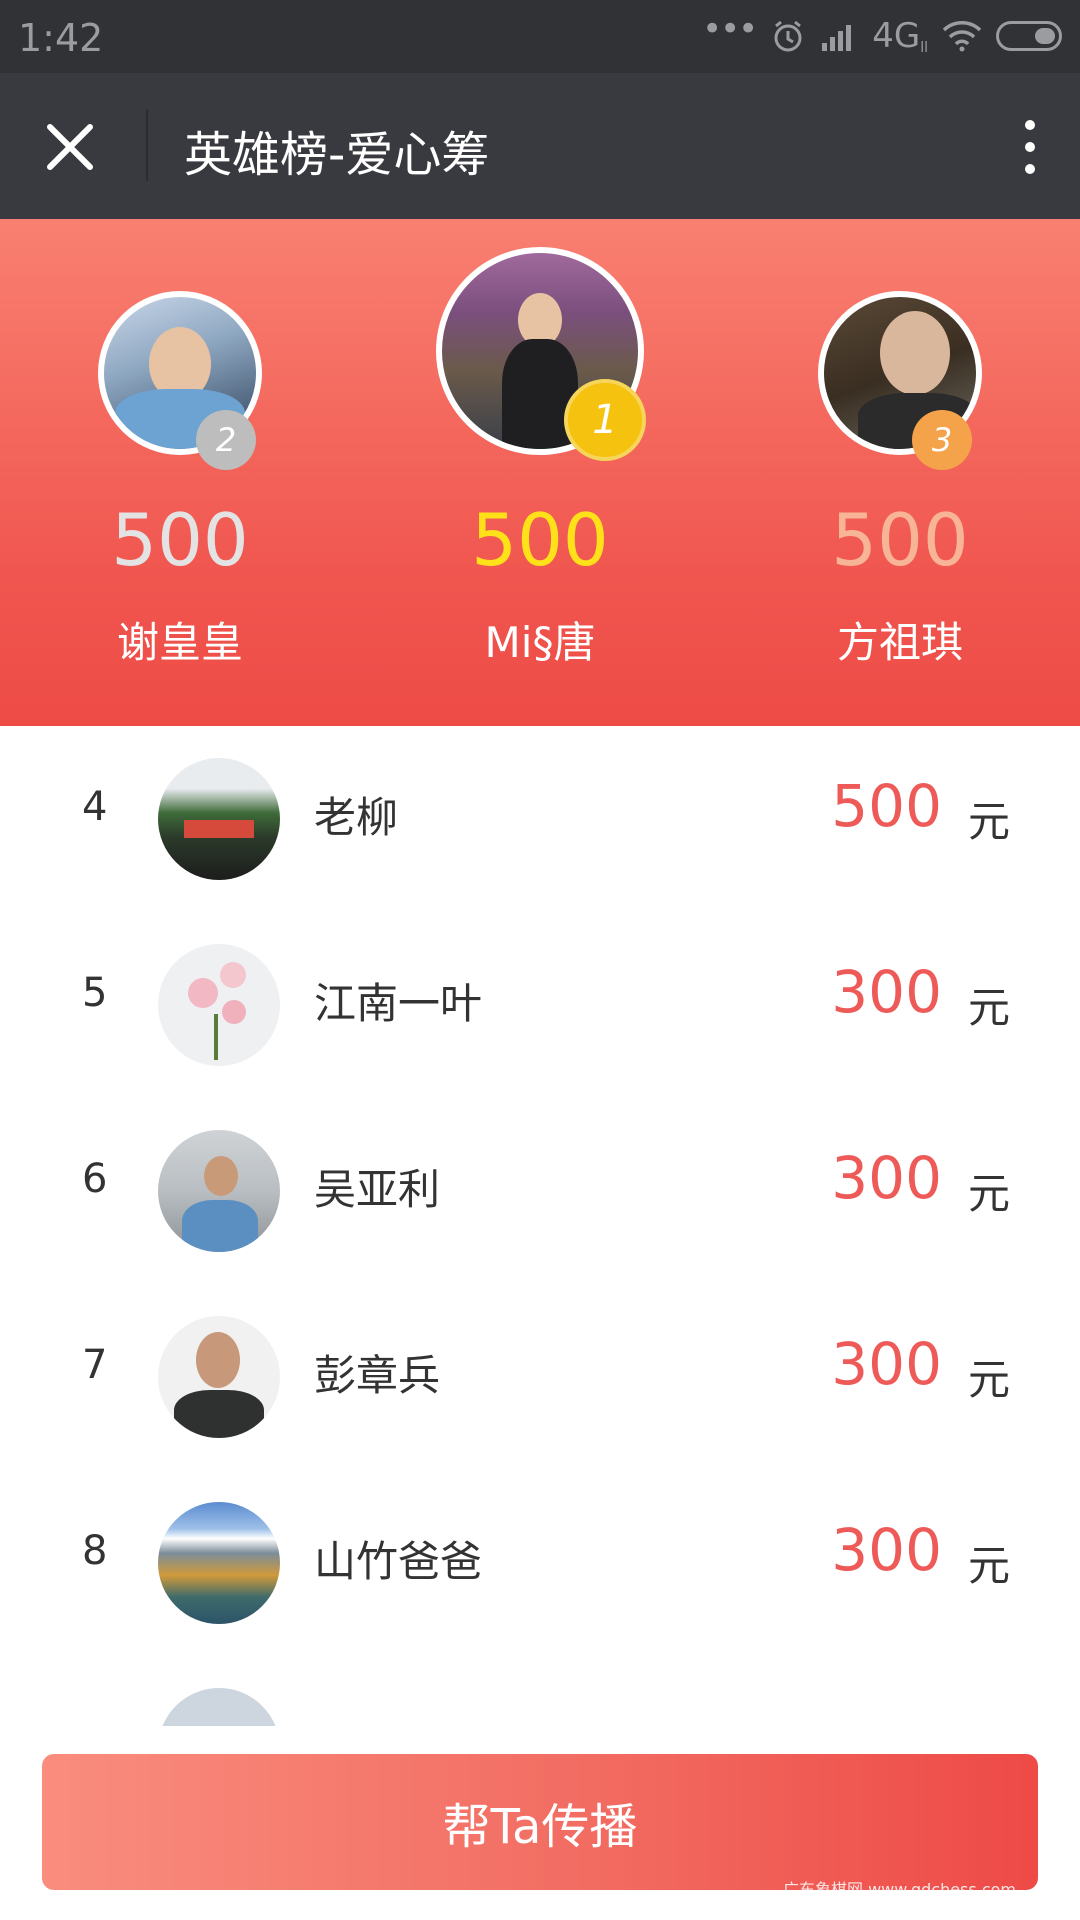 The width and height of the screenshot is (1080, 1920). Describe the element at coordinates (398, 1003) in the screenshot. I see `donor-name: 江南一叶` at that location.